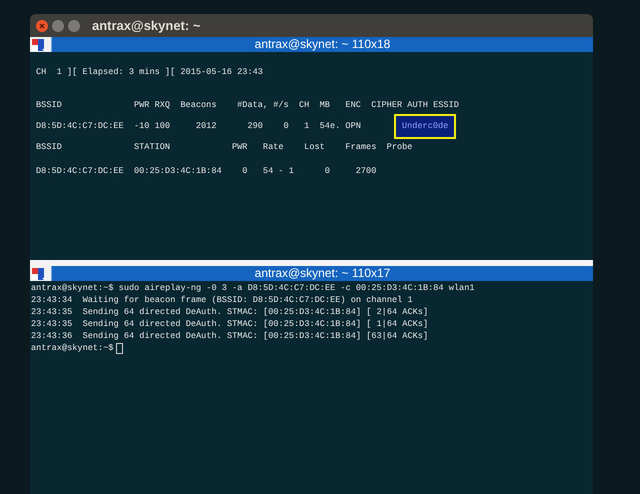  I want to click on table-header: BSSID PWR RXQ Beacons #Data, #/s CH MB ENC CIPHER AUTH ESSID, so click(248, 105).